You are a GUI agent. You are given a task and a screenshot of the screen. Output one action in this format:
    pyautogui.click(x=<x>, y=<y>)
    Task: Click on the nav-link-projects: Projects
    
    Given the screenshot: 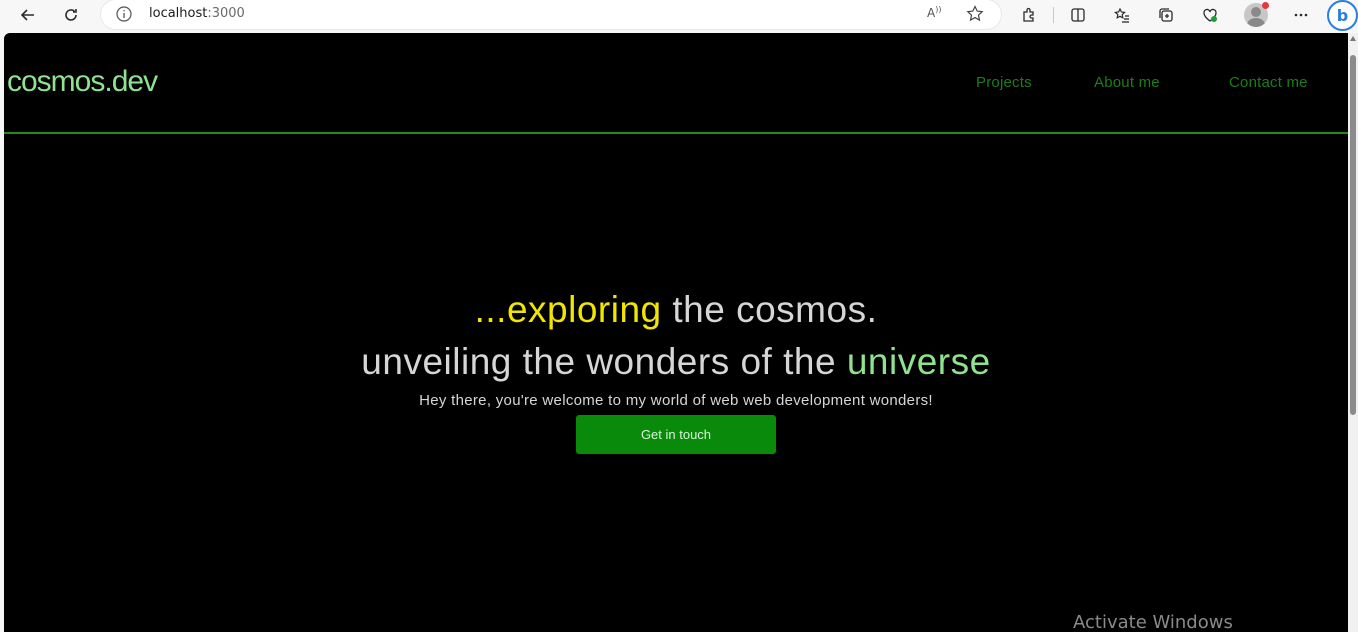 What is the action you would take?
    pyautogui.click(x=1004, y=82)
    